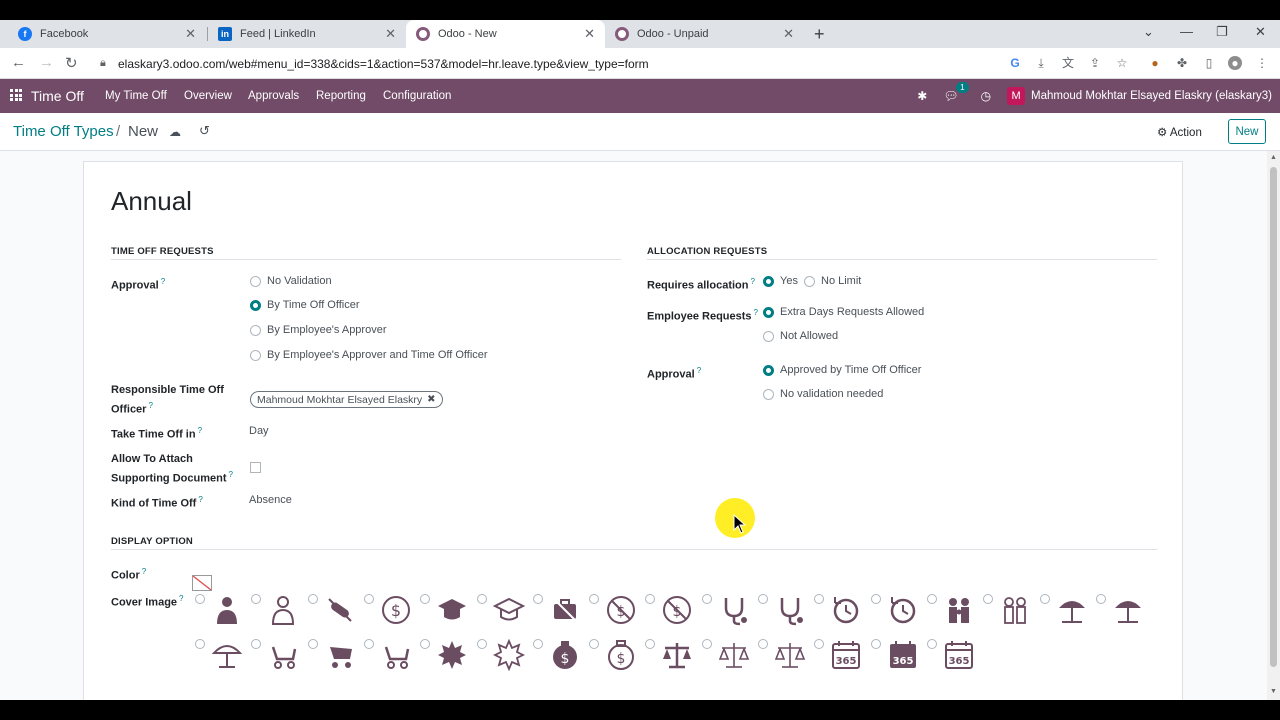  Describe the element at coordinates (270, 500) in the screenshot. I see `kind-select: Absence` at that location.